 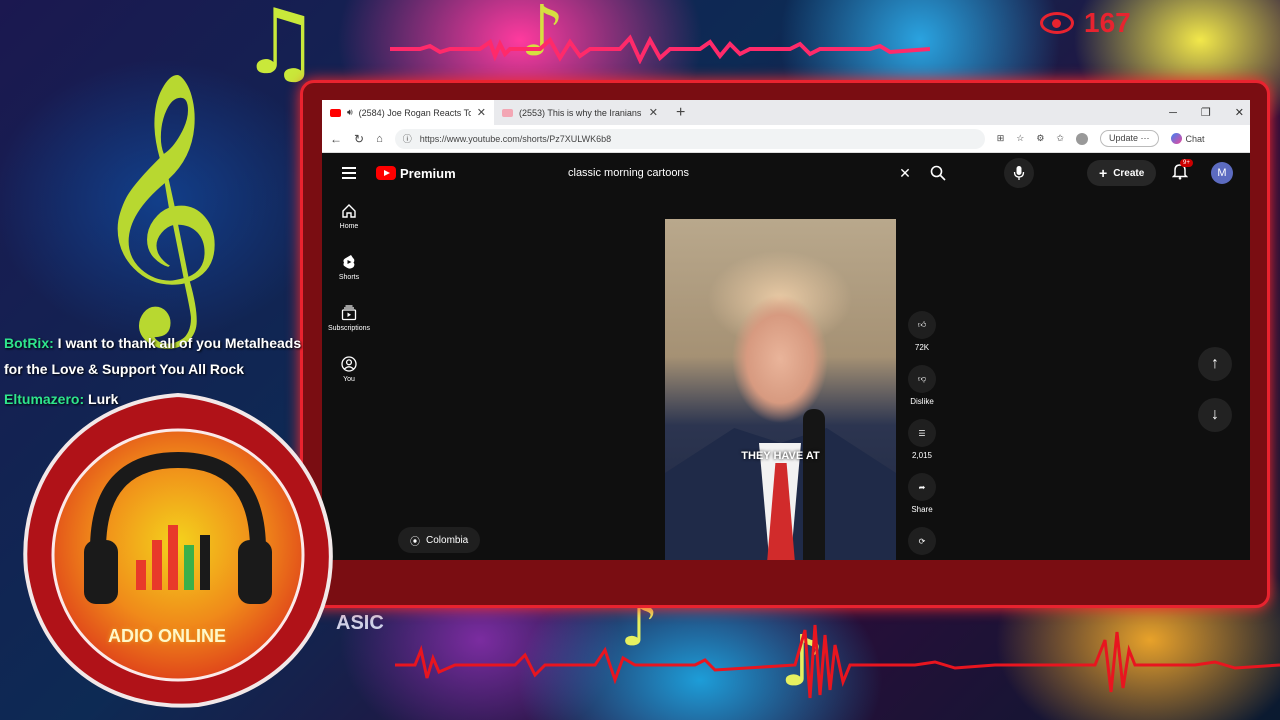 What do you see at coordinates (1020, 138) in the screenshot?
I see `favorite-star-icon: ☆` at bounding box center [1020, 138].